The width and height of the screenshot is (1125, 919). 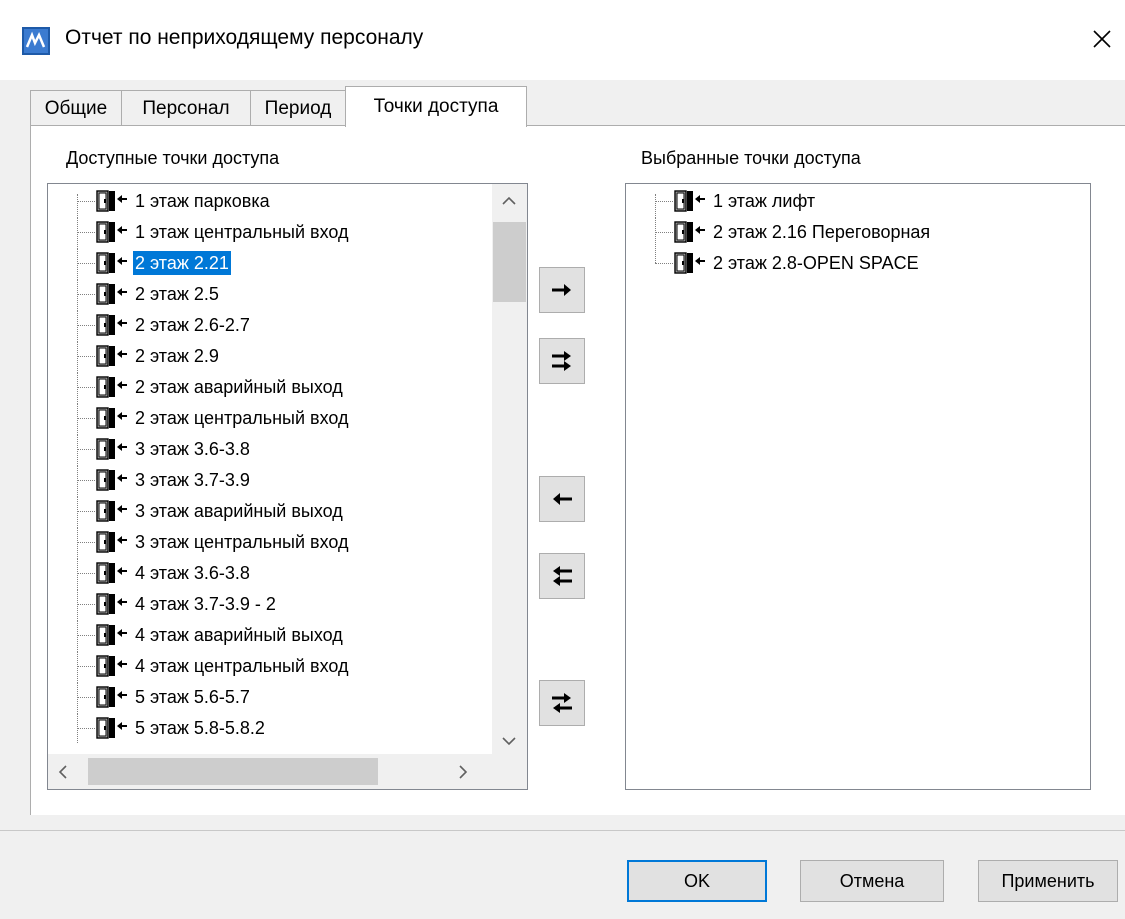 I want to click on tree-item-label: 2 этаж 2.21, so click(x=182, y=263).